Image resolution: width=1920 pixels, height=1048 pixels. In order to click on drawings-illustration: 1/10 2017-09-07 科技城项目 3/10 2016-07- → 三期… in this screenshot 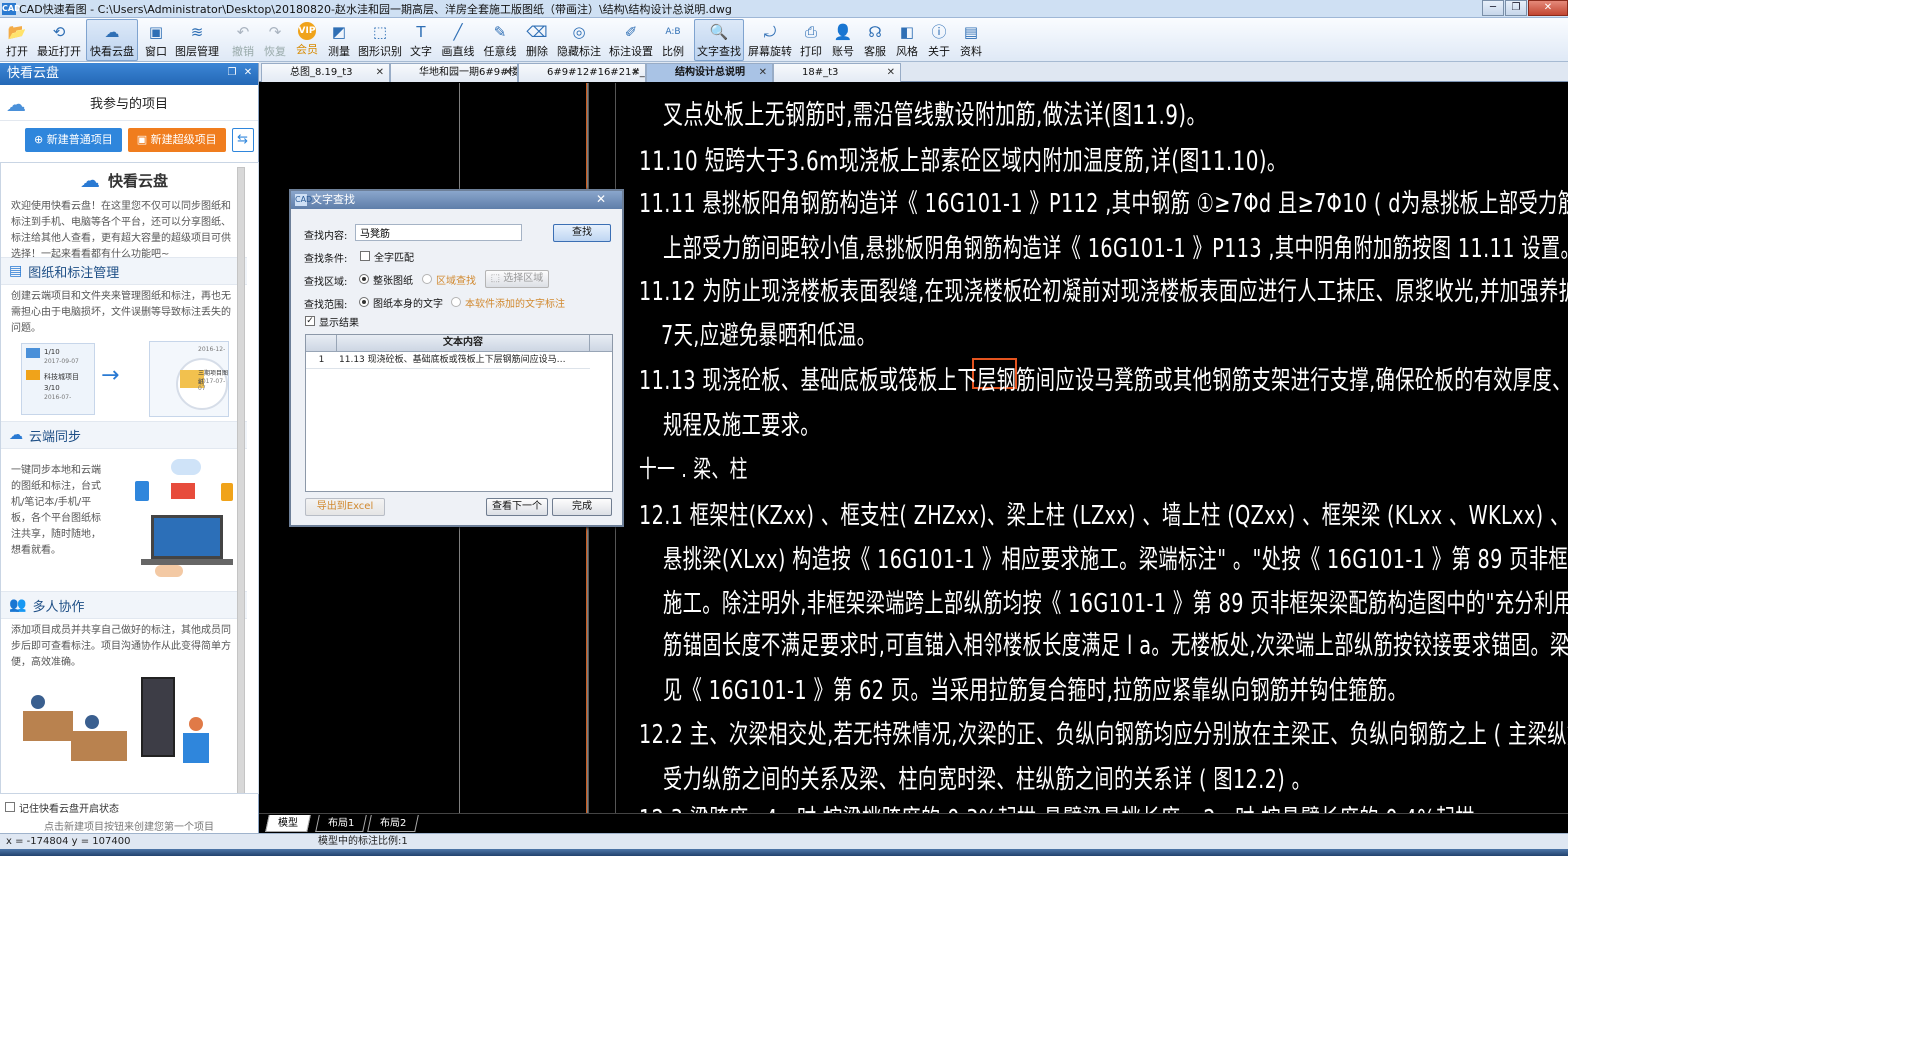, I will do `click(124, 379)`.